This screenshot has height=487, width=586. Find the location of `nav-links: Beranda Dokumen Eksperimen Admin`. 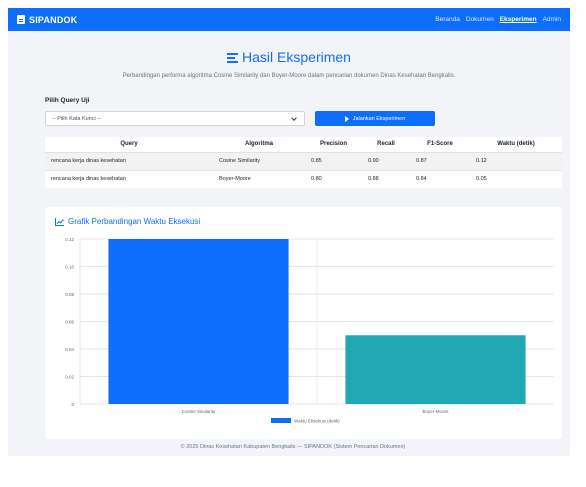

nav-links: Beranda Dokumen Eksperimen Admin is located at coordinates (498, 19).